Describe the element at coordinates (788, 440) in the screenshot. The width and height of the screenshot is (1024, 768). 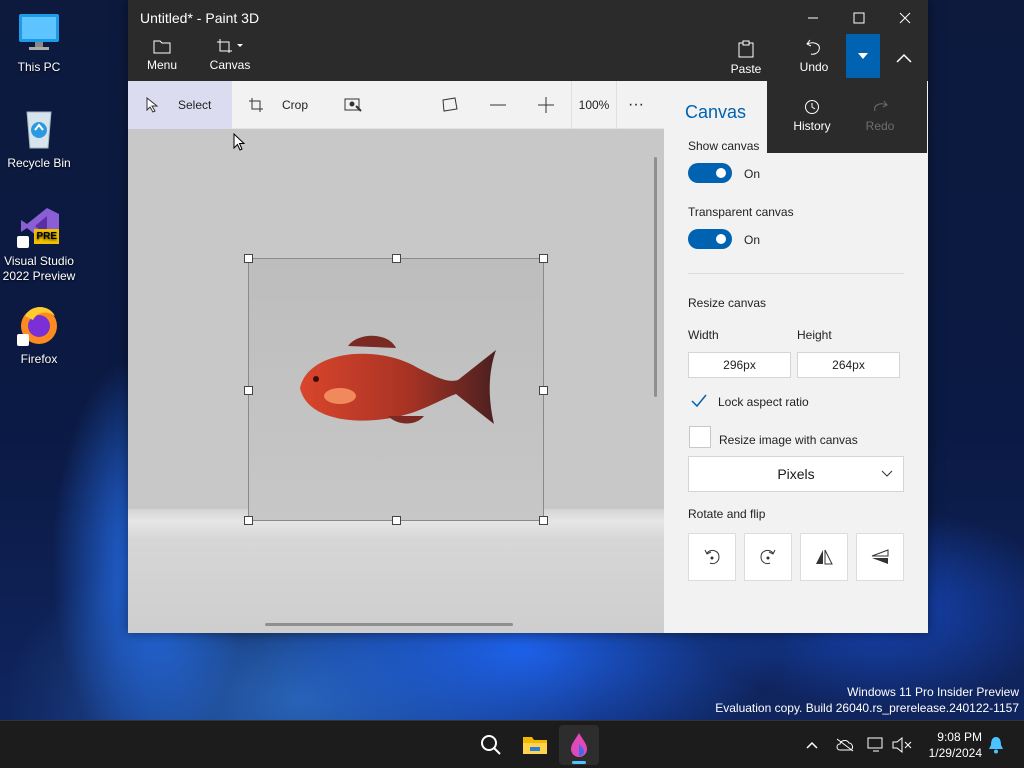
I see `resize-image-label: Resize image with canvas` at that location.